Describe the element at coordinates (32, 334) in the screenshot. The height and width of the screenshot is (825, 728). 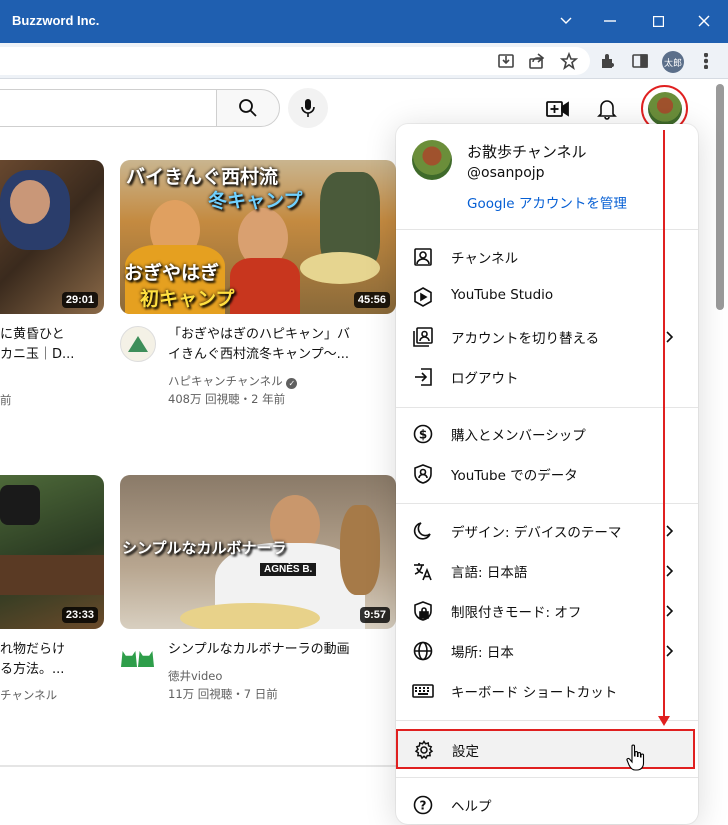
I see `video-title-line: に黄昏ひと` at that location.